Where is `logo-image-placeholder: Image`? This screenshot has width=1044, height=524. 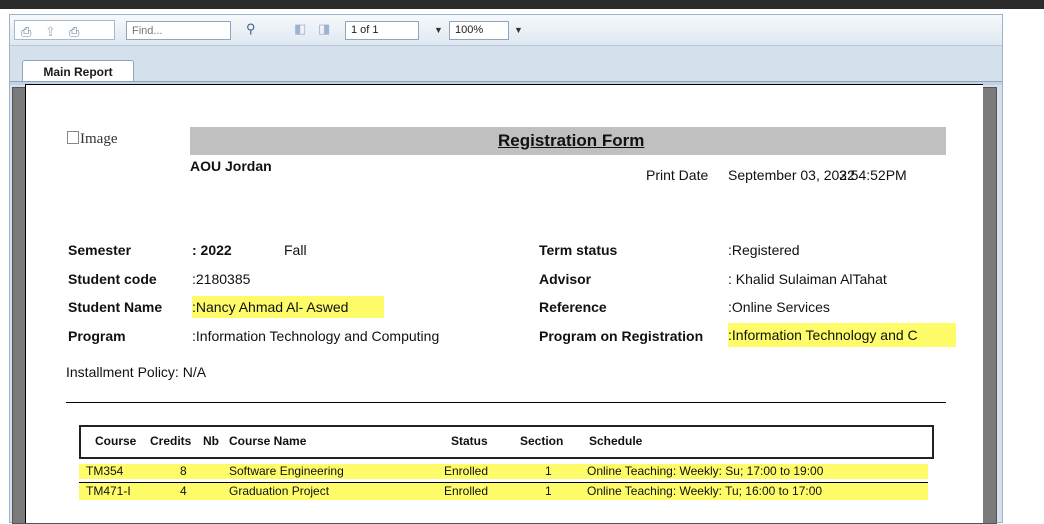 logo-image-placeholder: Image is located at coordinates (92, 139).